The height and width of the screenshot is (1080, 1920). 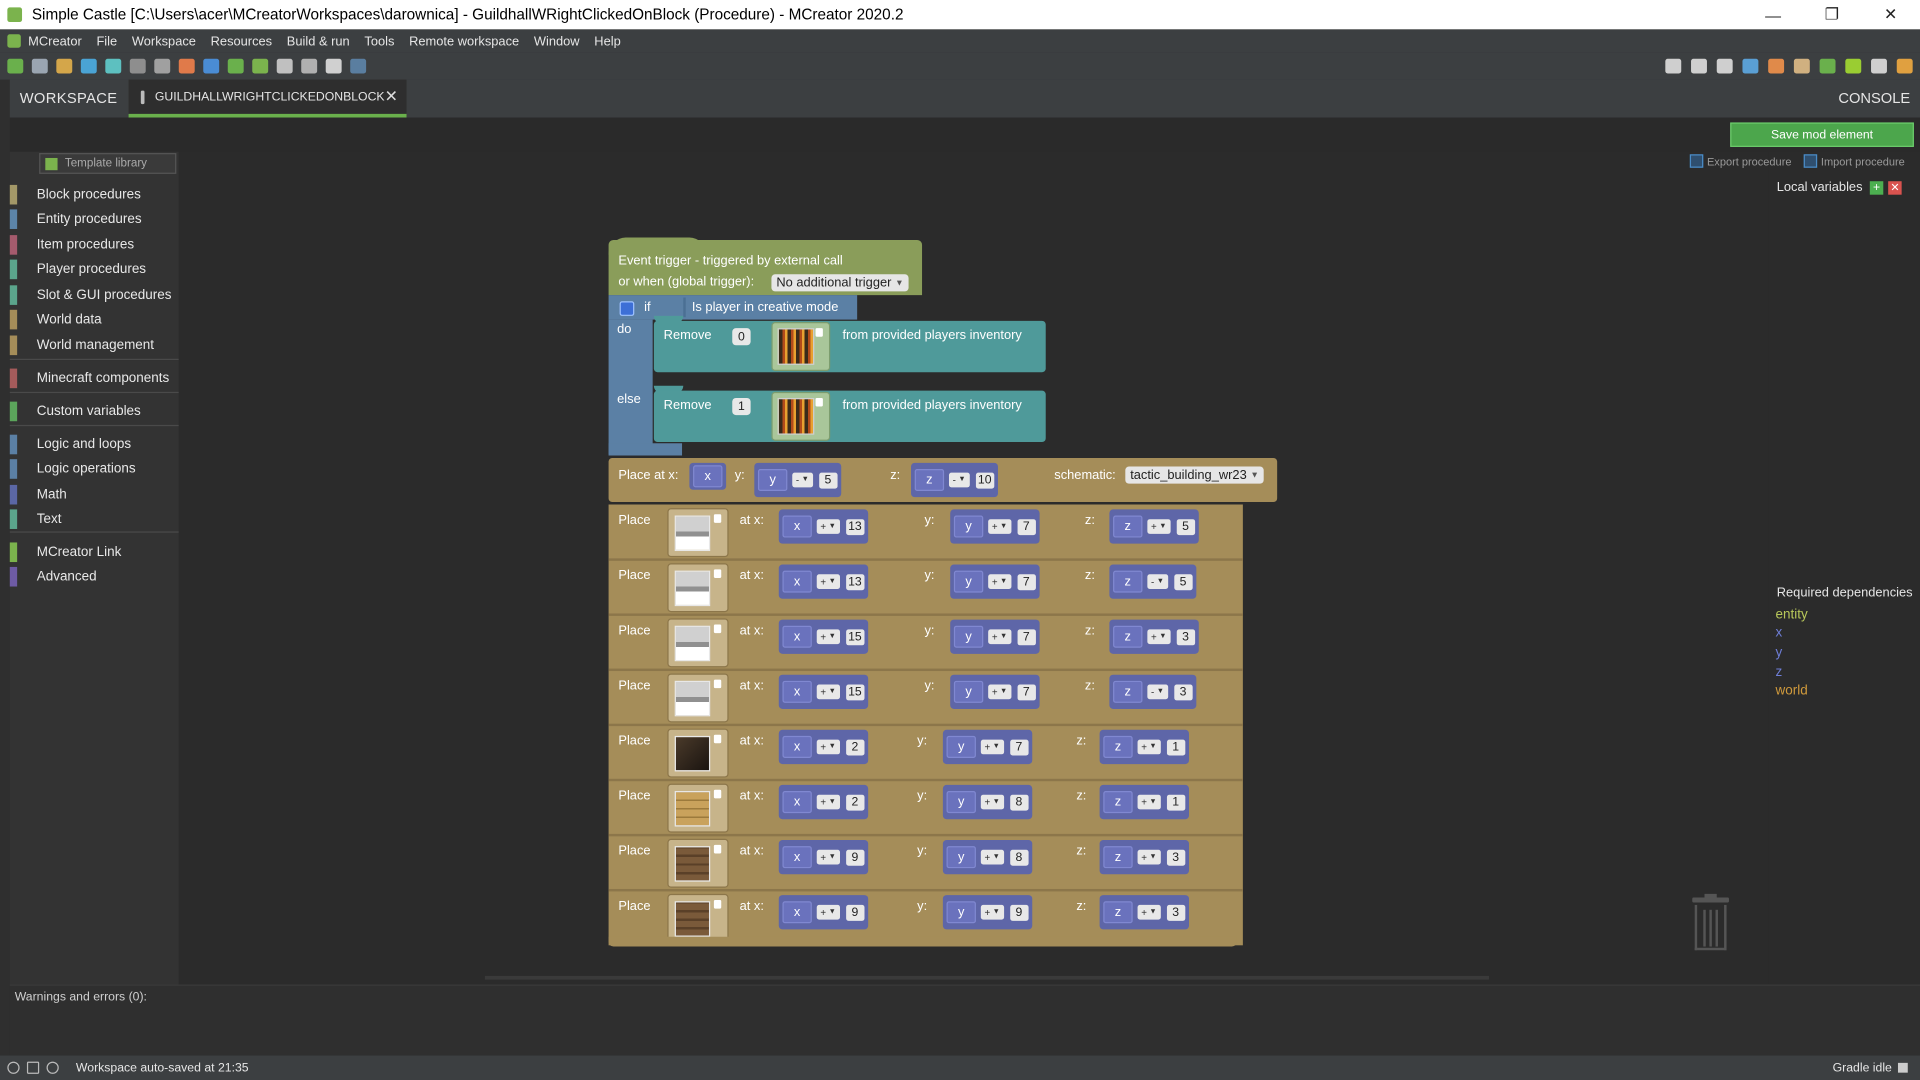 What do you see at coordinates (71, 245) in the screenshot?
I see `category-item-procedures: Item procedures` at bounding box center [71, 245].